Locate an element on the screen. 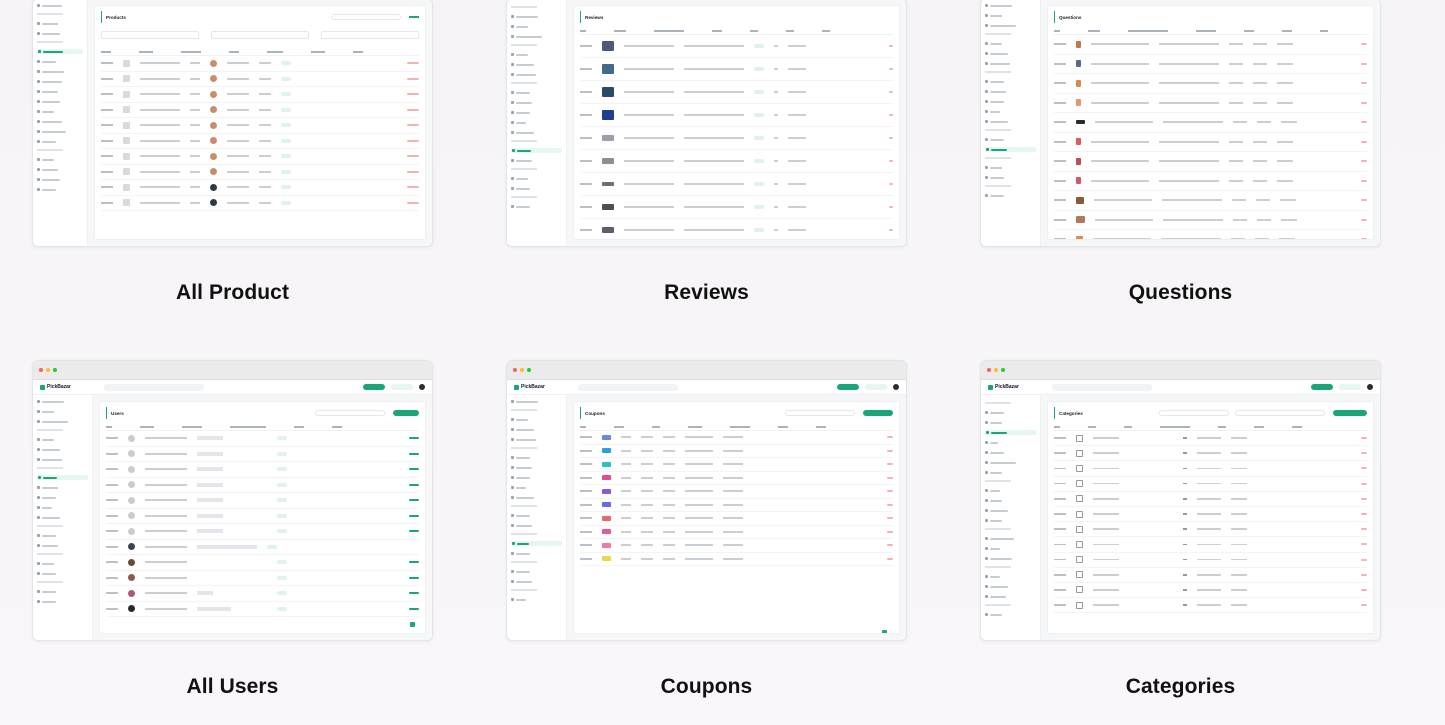 The height and width of the screenshot is (725, 1445). all-product-preview: Products is located at coordinates (232, 123).